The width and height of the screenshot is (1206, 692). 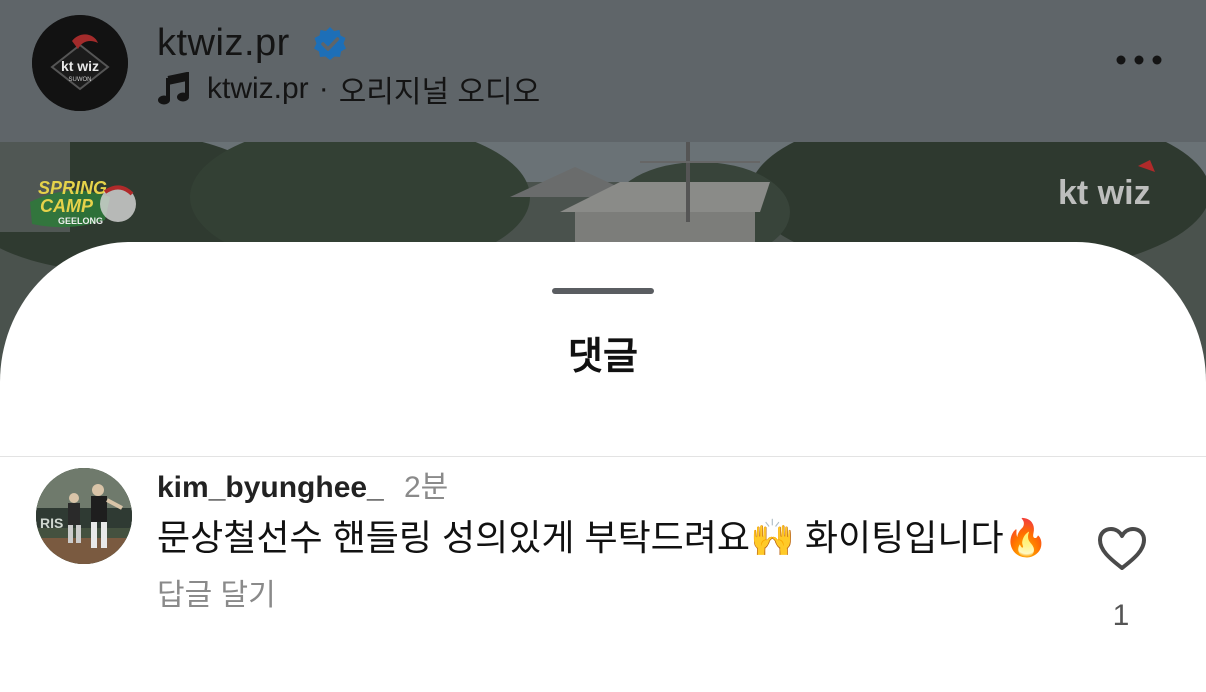 What do you see at coordinates (72, 188) in the screenshot?
I see `svg-text: SPRING` at bounding box center [72, 188].